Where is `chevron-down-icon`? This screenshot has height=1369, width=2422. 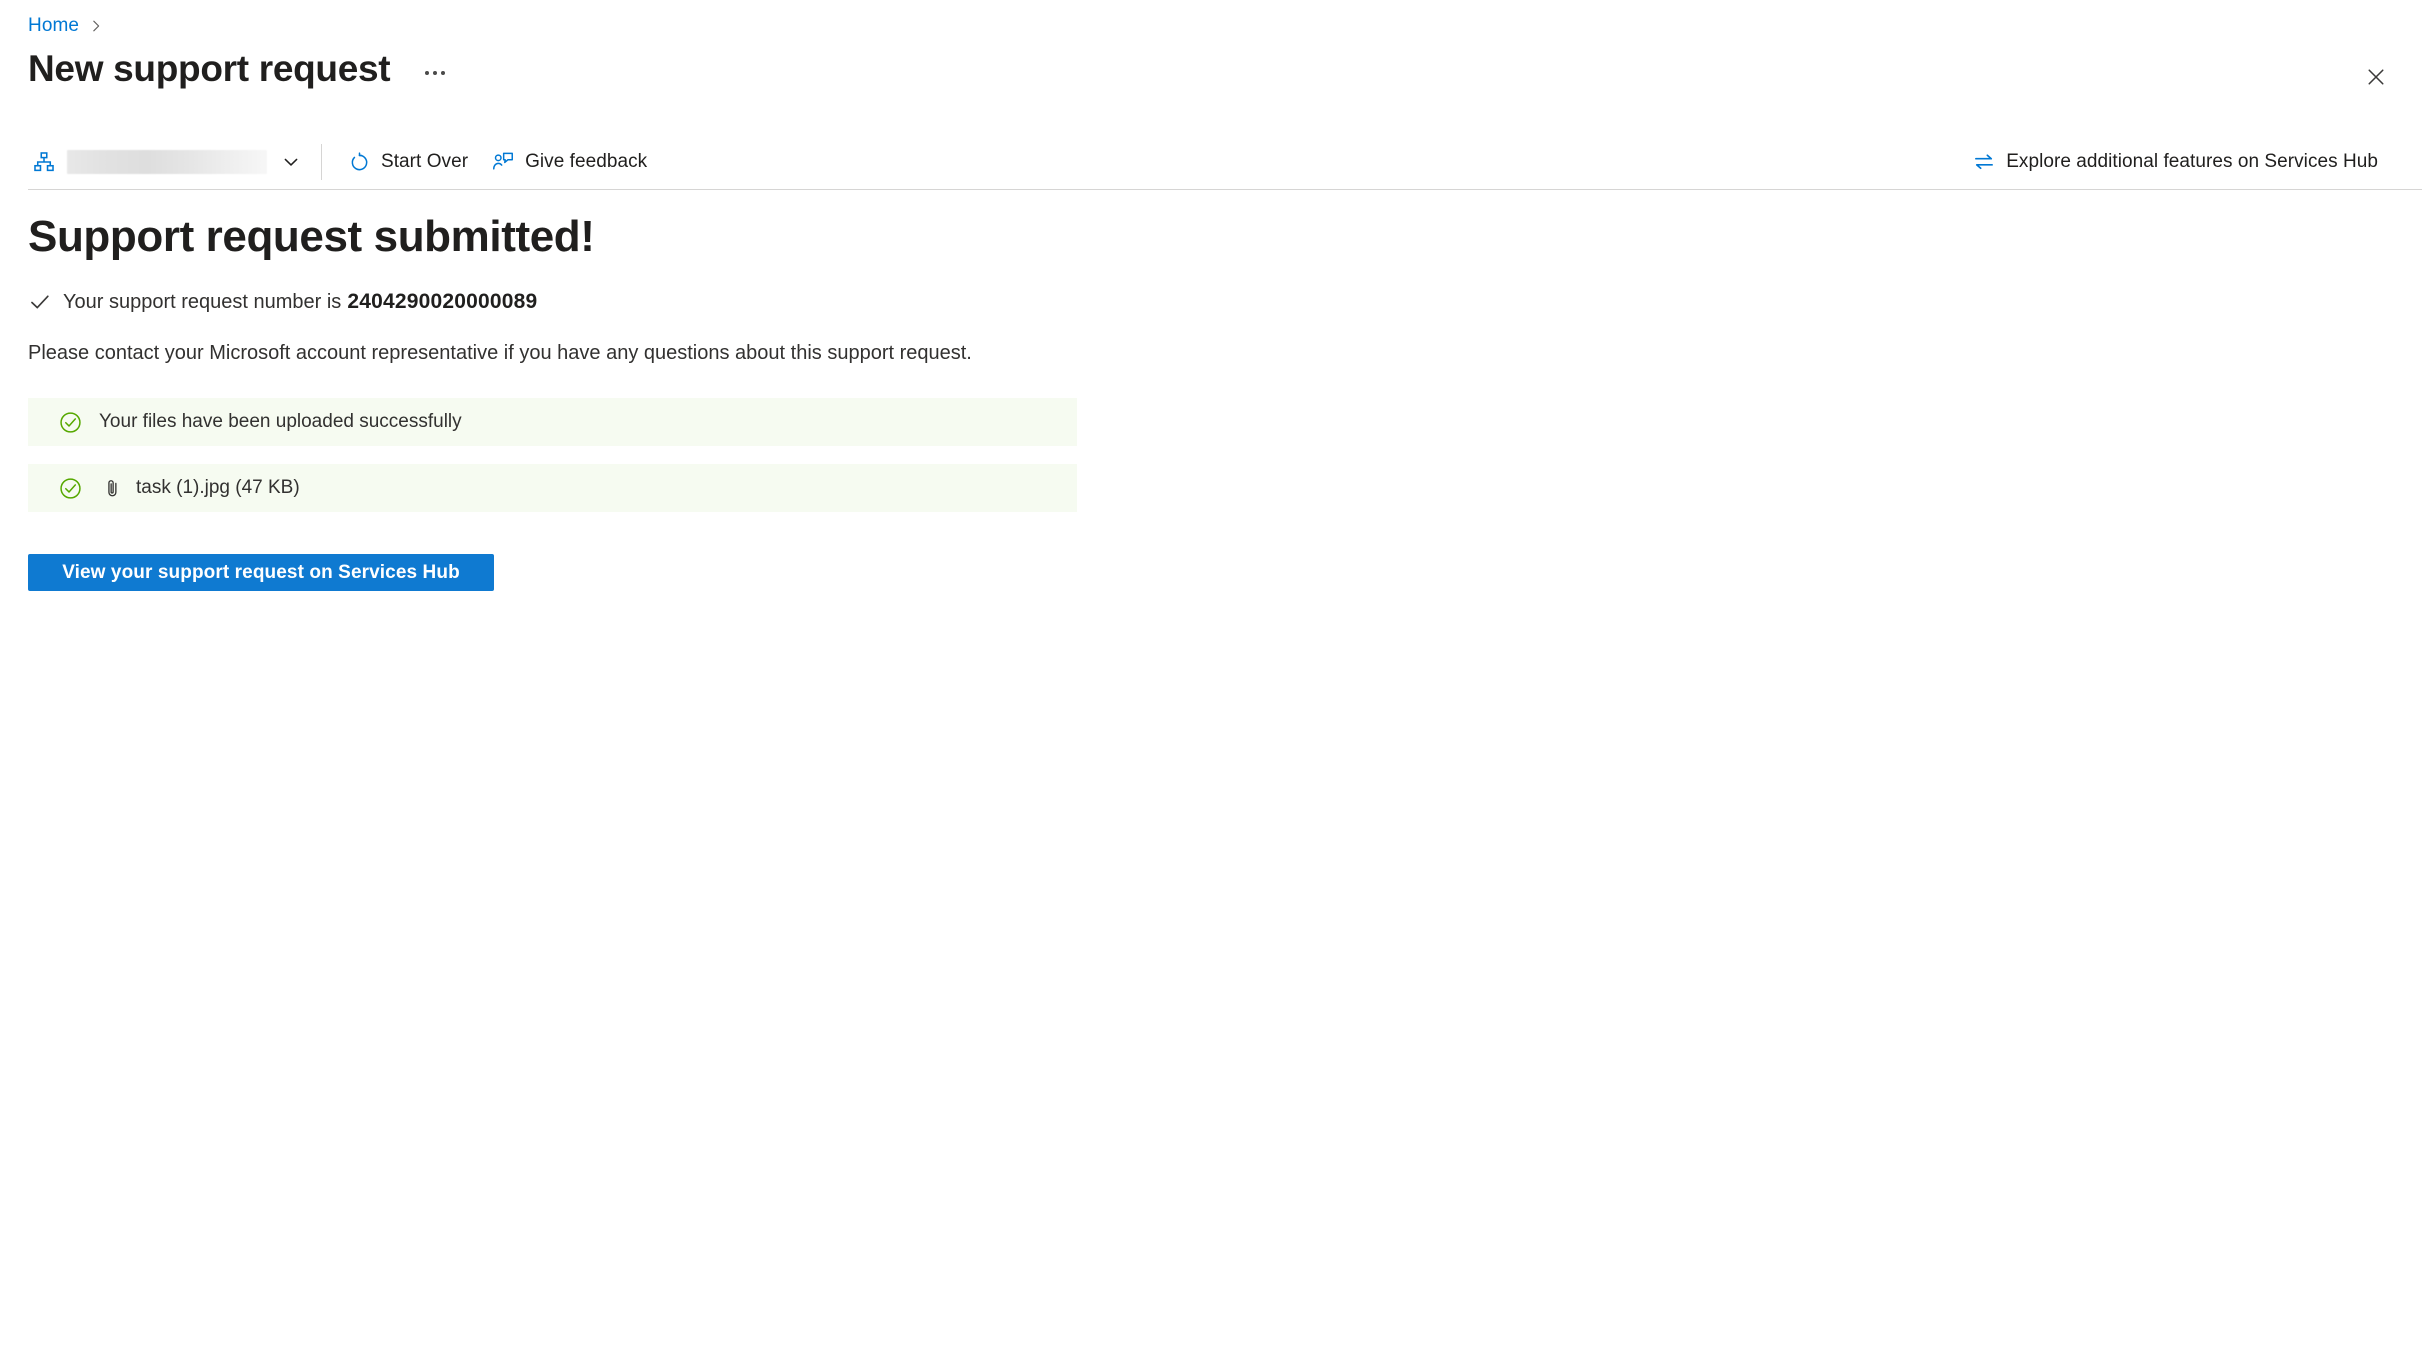
chevron-down-icon is located at coordinates (291, 162).